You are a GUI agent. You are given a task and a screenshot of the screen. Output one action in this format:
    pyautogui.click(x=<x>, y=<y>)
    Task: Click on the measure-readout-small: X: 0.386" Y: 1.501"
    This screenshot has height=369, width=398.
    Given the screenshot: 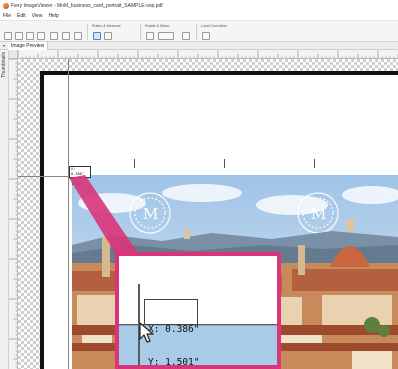 What is the action you would take?
    pyautogui.click(x=80, y=176)
    